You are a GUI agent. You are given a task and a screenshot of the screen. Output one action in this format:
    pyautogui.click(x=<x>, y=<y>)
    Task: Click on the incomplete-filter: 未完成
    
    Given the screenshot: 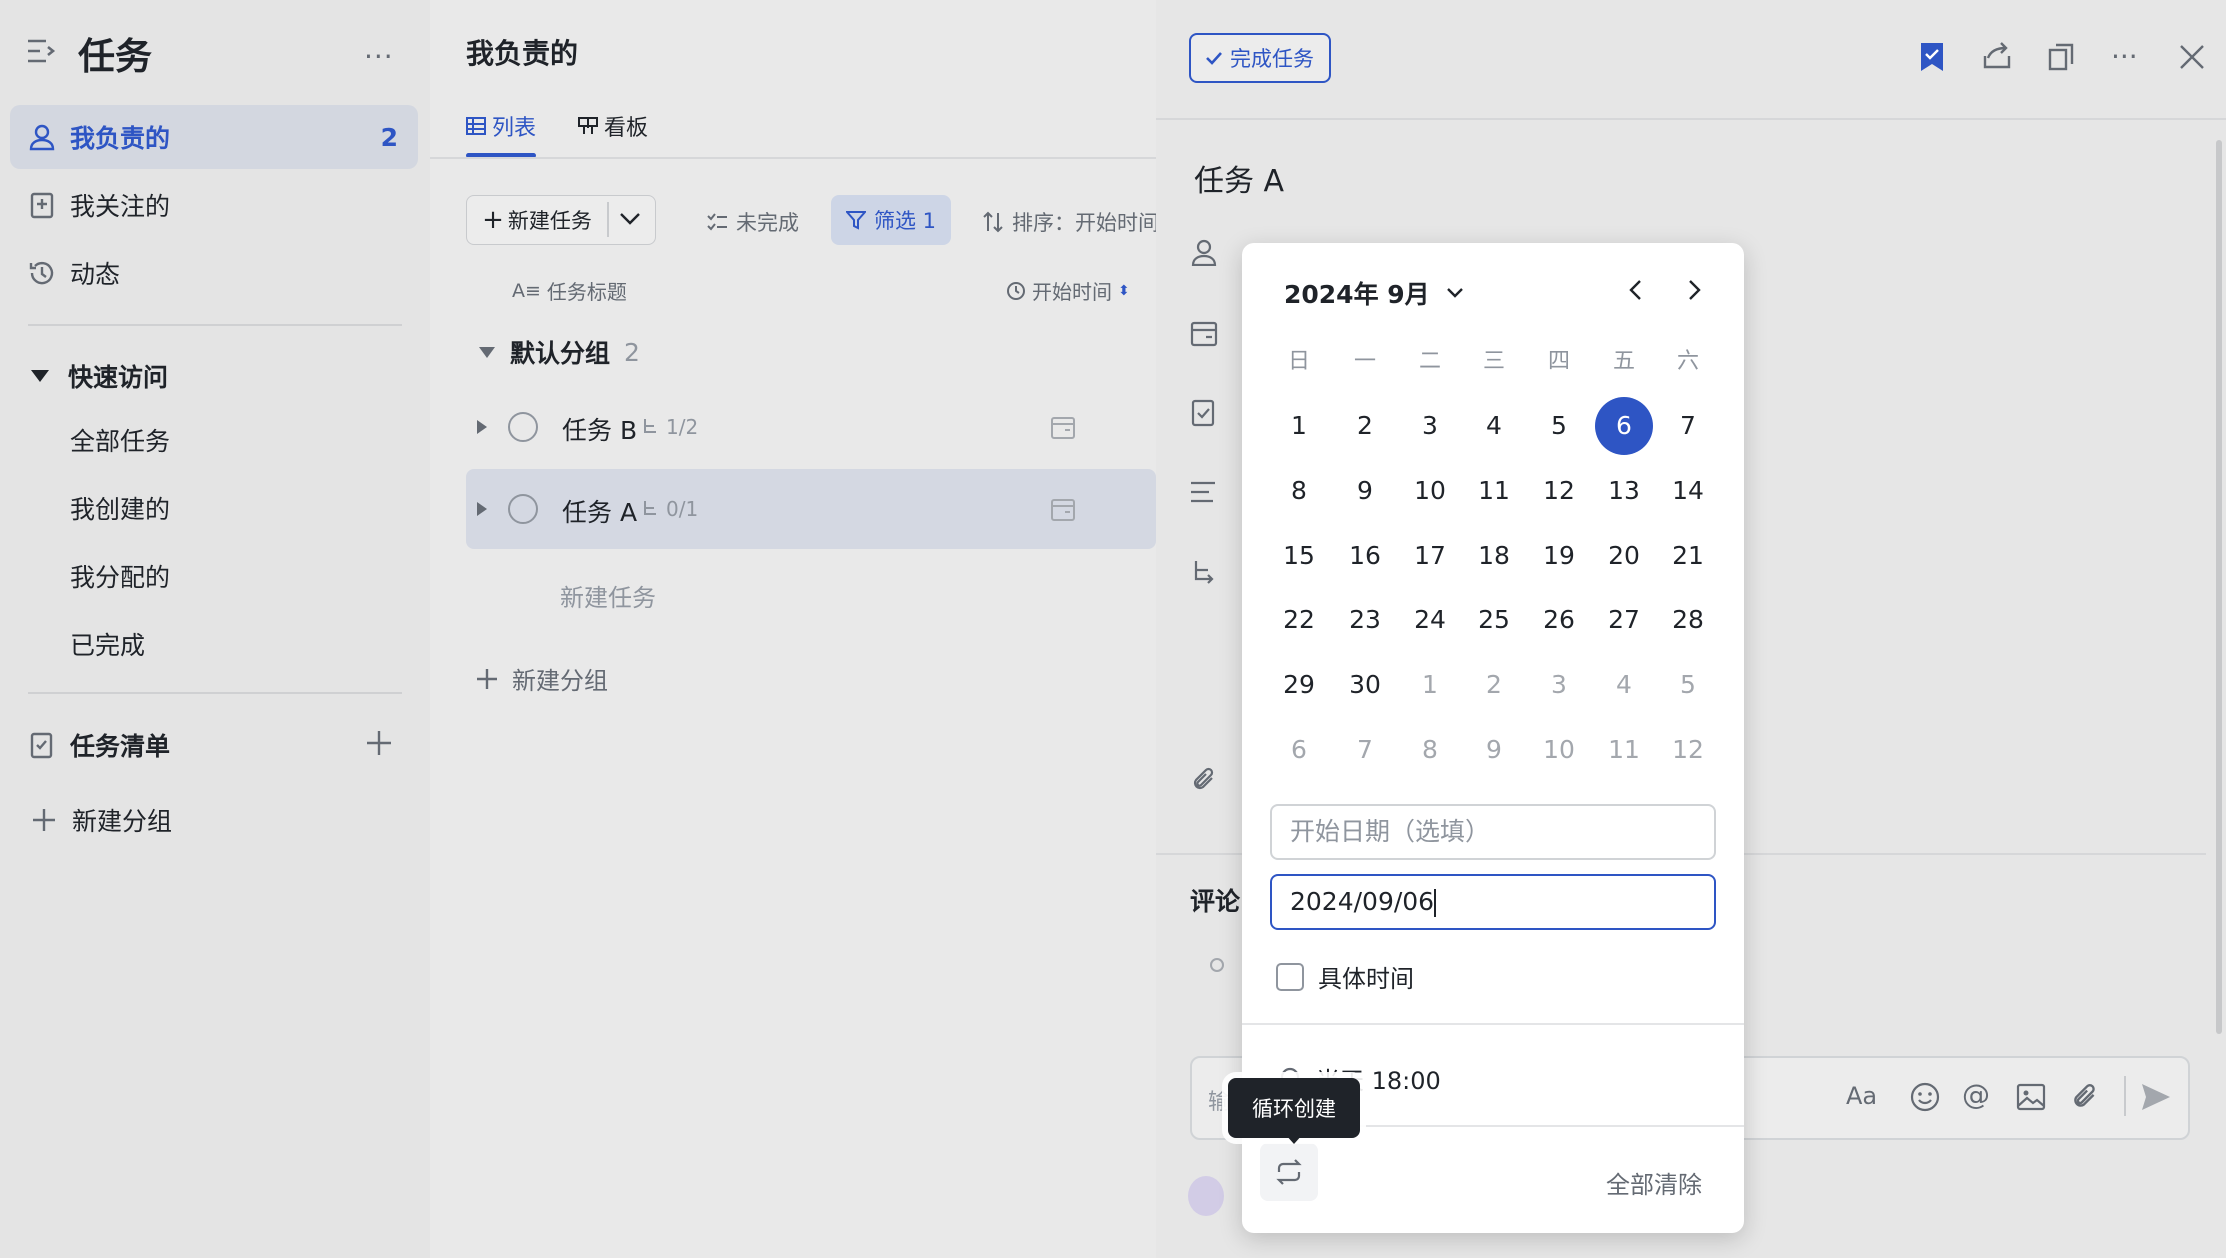 What is the action you would take?
    pyautogui.click(x=752, y=222)
    